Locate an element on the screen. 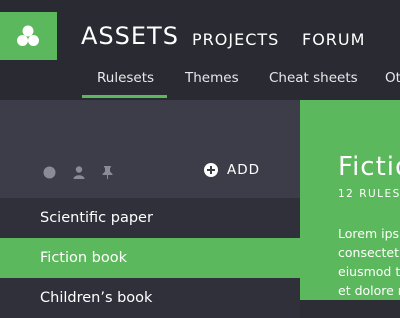 The width and height of the screenshot is (400, 318). nav-projects: PROJECTS is located at coordinates (235, 39).